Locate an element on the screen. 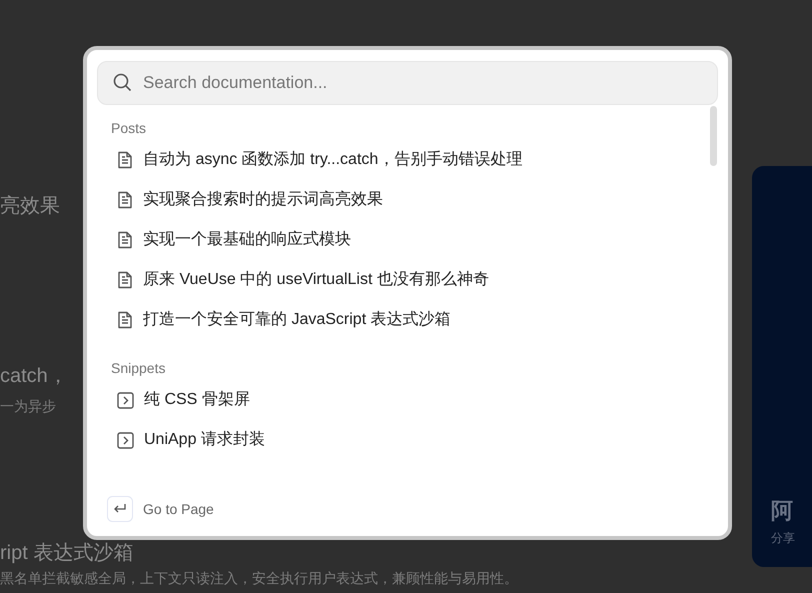  group-heading: Snippets is located at coordinates (138, 368).